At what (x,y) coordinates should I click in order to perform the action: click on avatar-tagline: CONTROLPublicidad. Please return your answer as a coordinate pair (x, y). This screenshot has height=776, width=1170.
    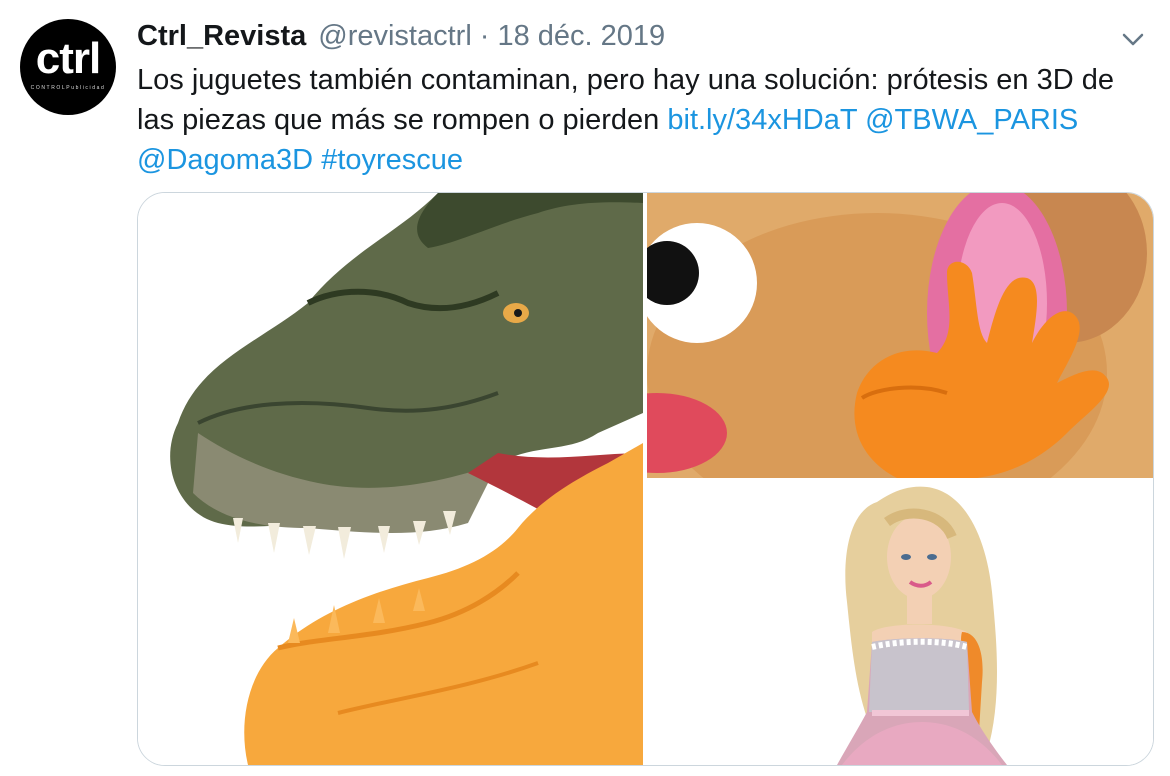
    Looking at the image, I should click on (68, 88).